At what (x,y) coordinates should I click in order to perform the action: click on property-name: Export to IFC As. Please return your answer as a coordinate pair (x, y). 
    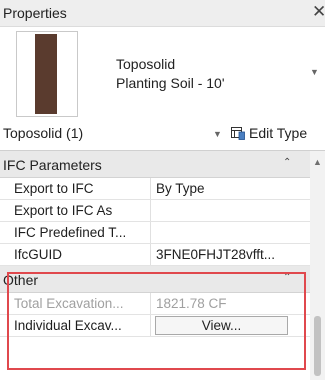
    Looking at the image, I should click on (63, 210).